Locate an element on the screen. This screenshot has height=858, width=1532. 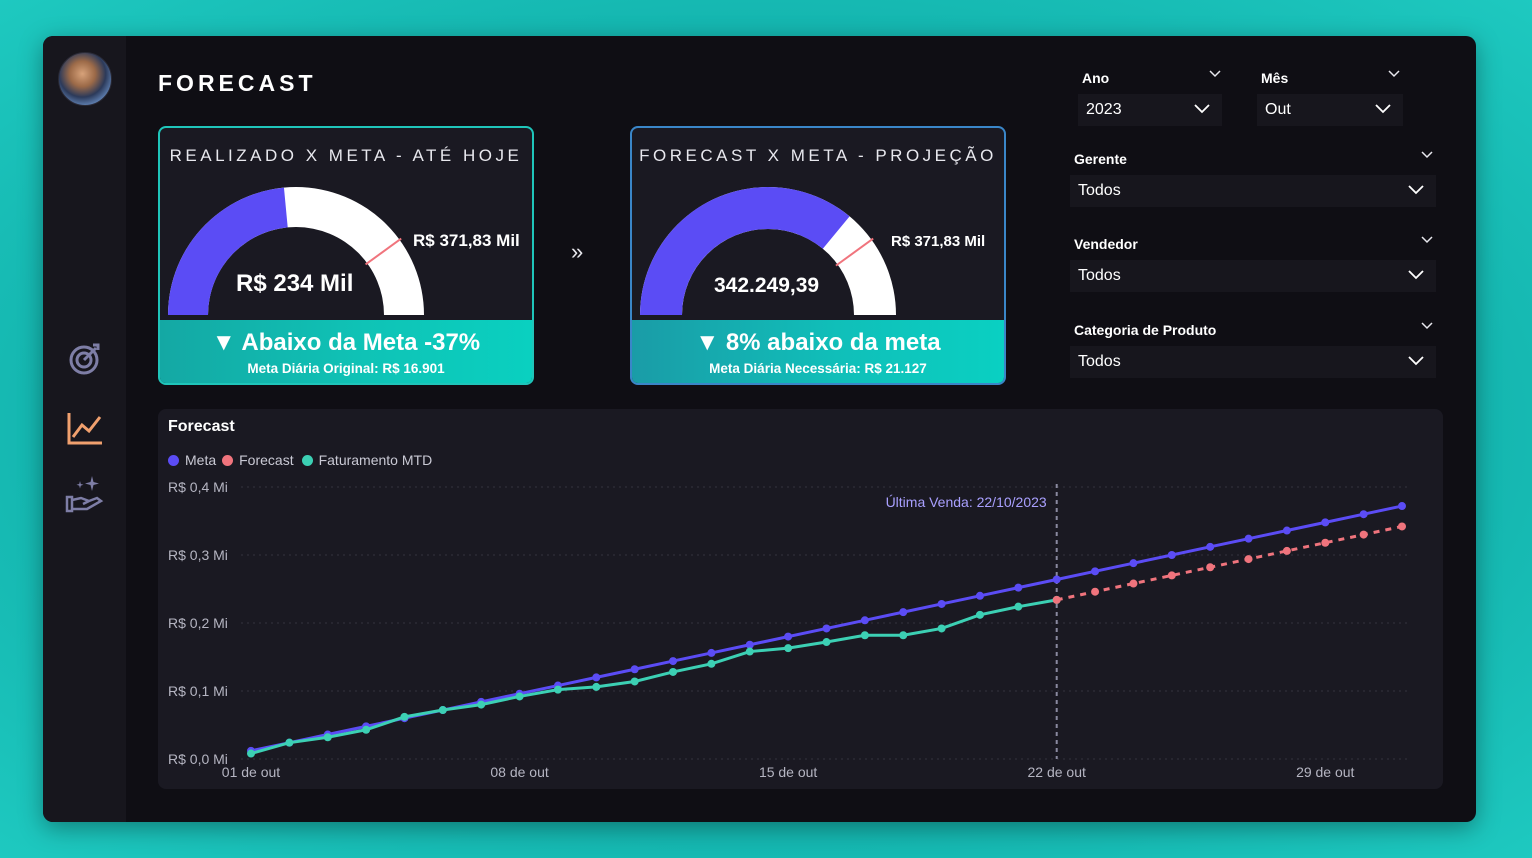
legend-label-forecast: Forecast is located at coordinates (266, 460).